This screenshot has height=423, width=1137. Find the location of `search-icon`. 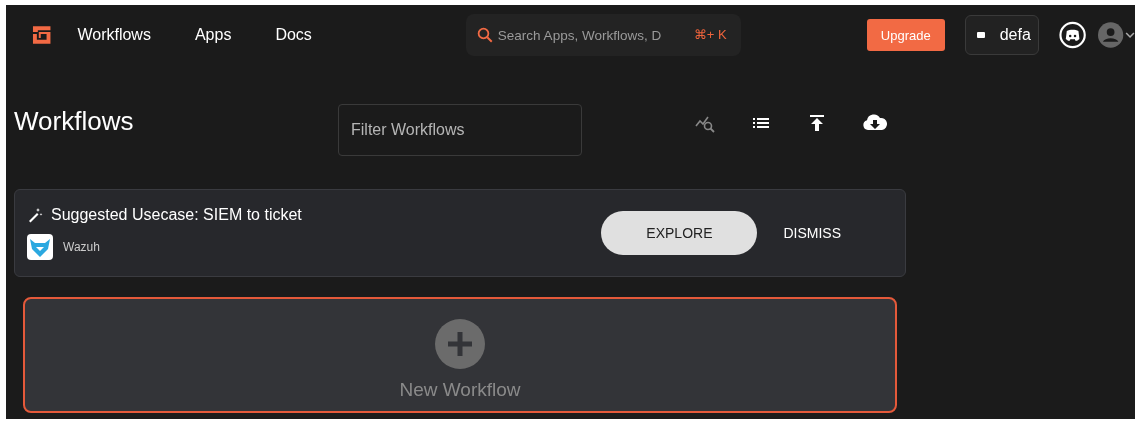

search-icon is located at coordinates (484, 35).